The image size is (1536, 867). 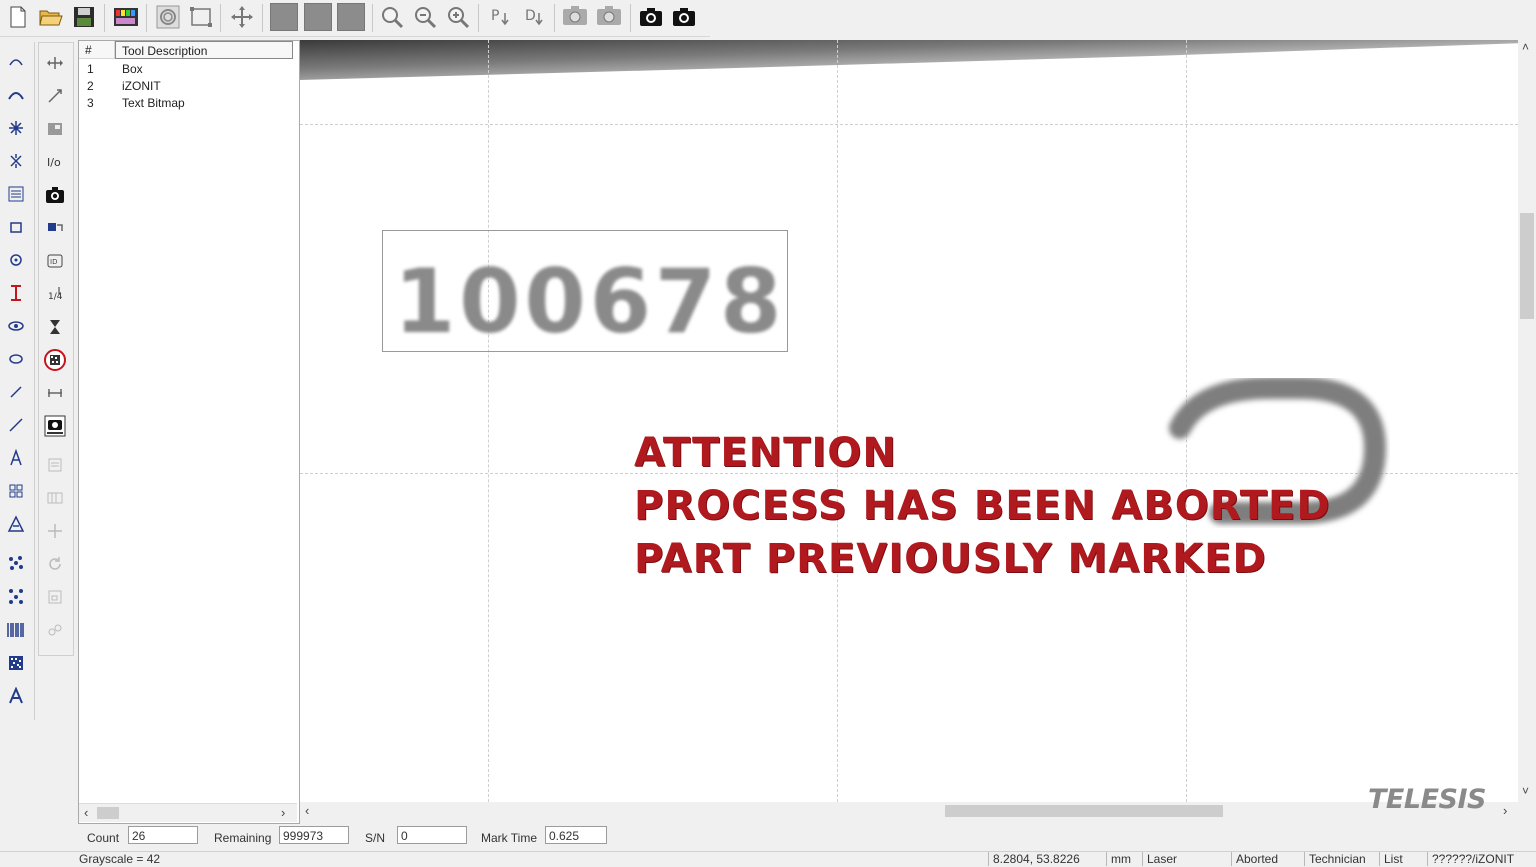 I want to click on grid-line, so click(x=488, y=421).